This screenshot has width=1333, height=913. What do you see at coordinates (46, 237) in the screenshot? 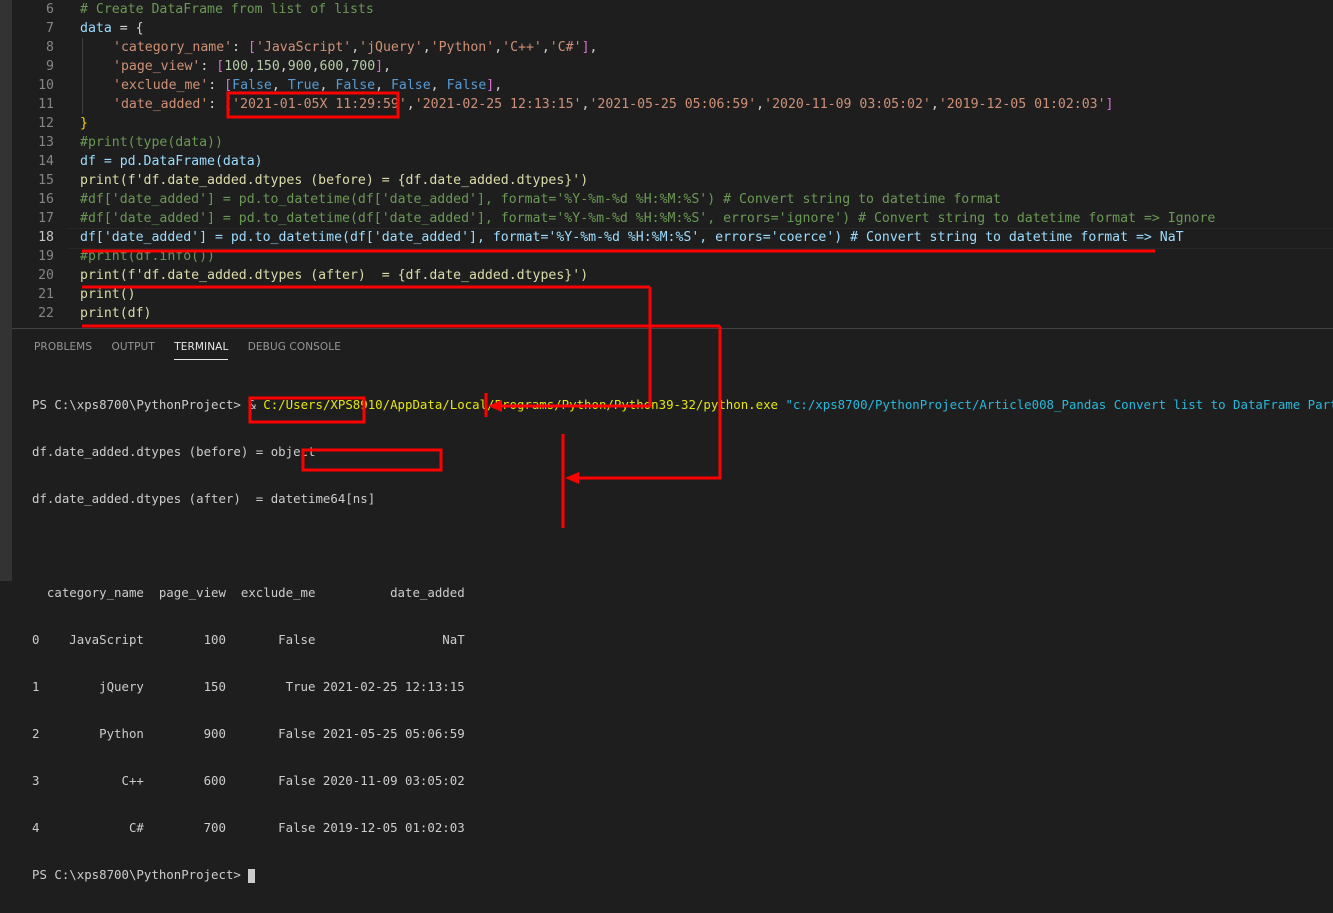
I see `line-number: 18` at bounding box center [46, 237].